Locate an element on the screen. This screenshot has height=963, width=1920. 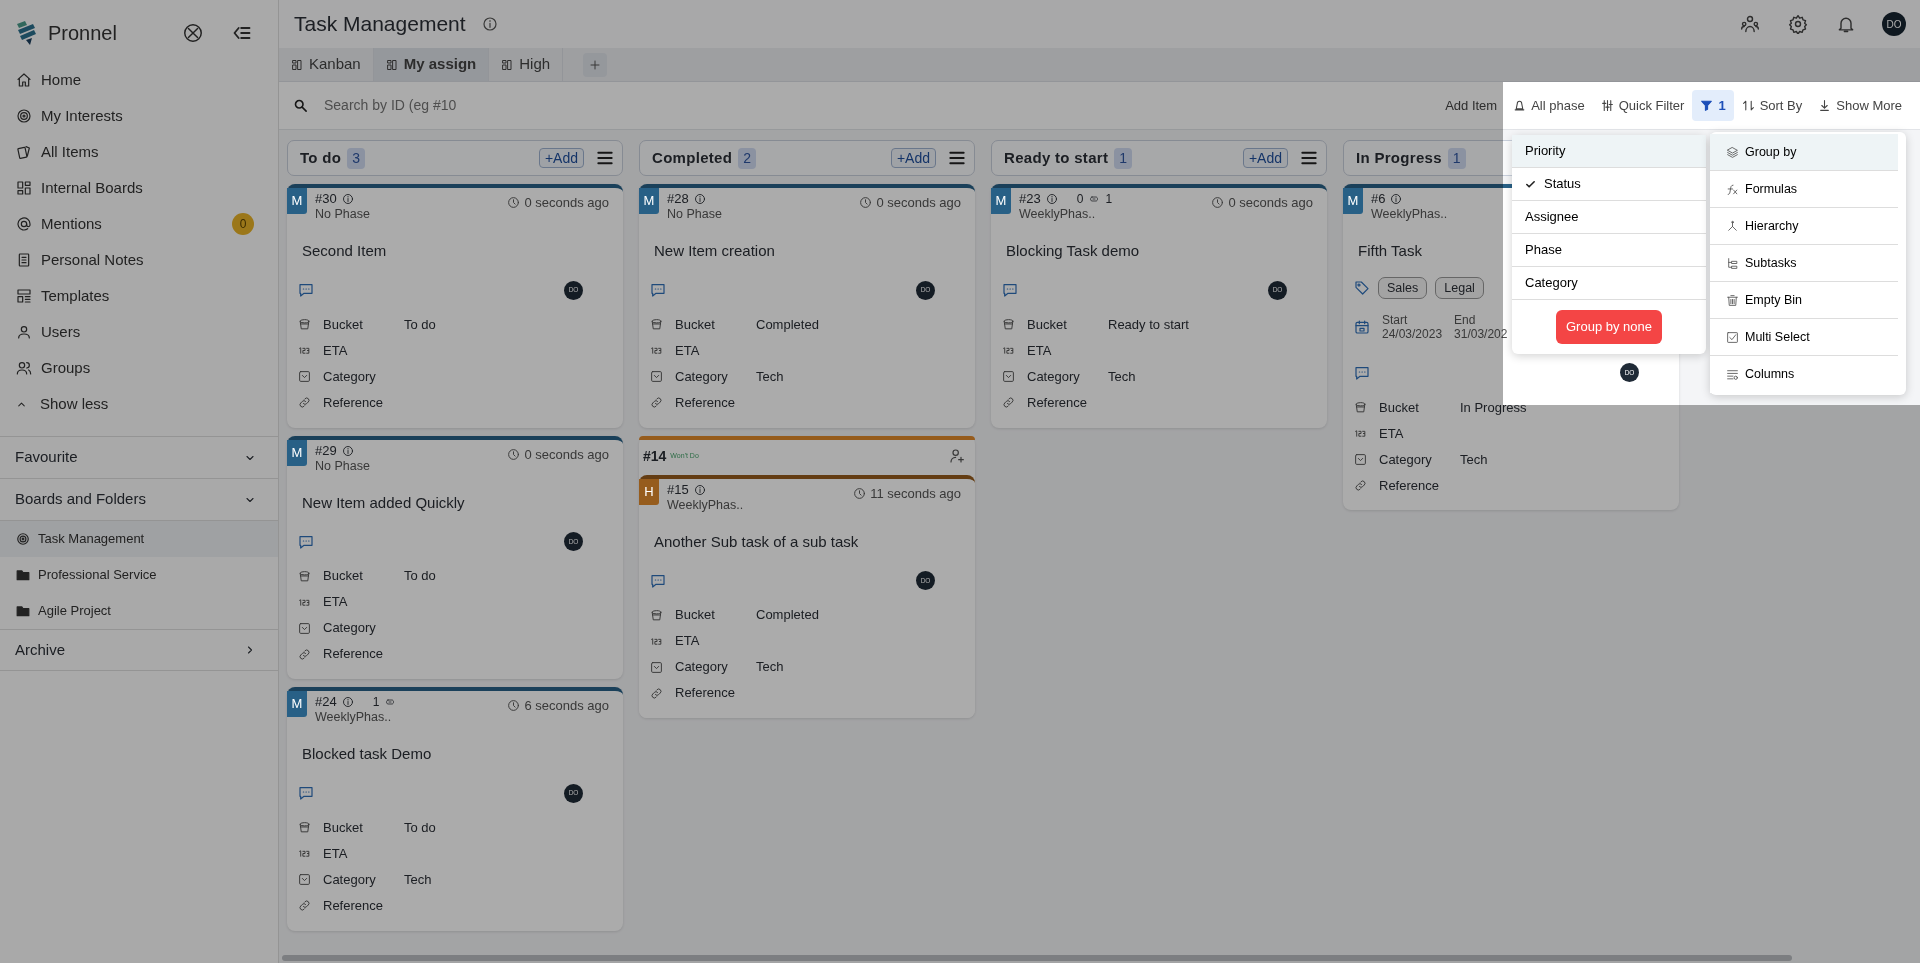
field-value: To do is located at coordinates (420, 324).